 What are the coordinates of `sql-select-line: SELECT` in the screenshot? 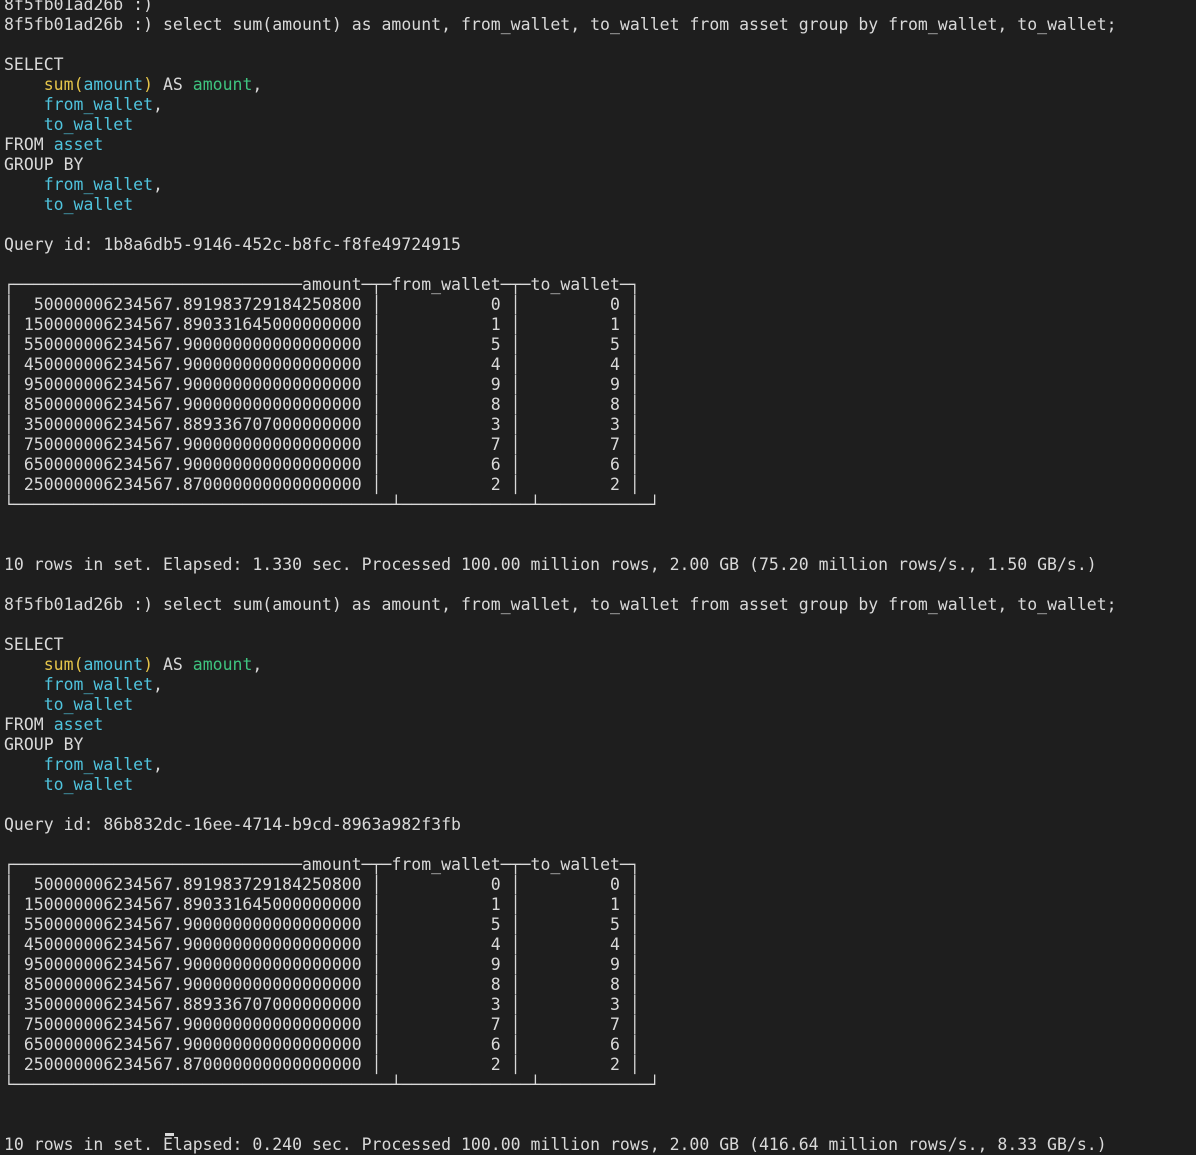 It's located at (600, 645).